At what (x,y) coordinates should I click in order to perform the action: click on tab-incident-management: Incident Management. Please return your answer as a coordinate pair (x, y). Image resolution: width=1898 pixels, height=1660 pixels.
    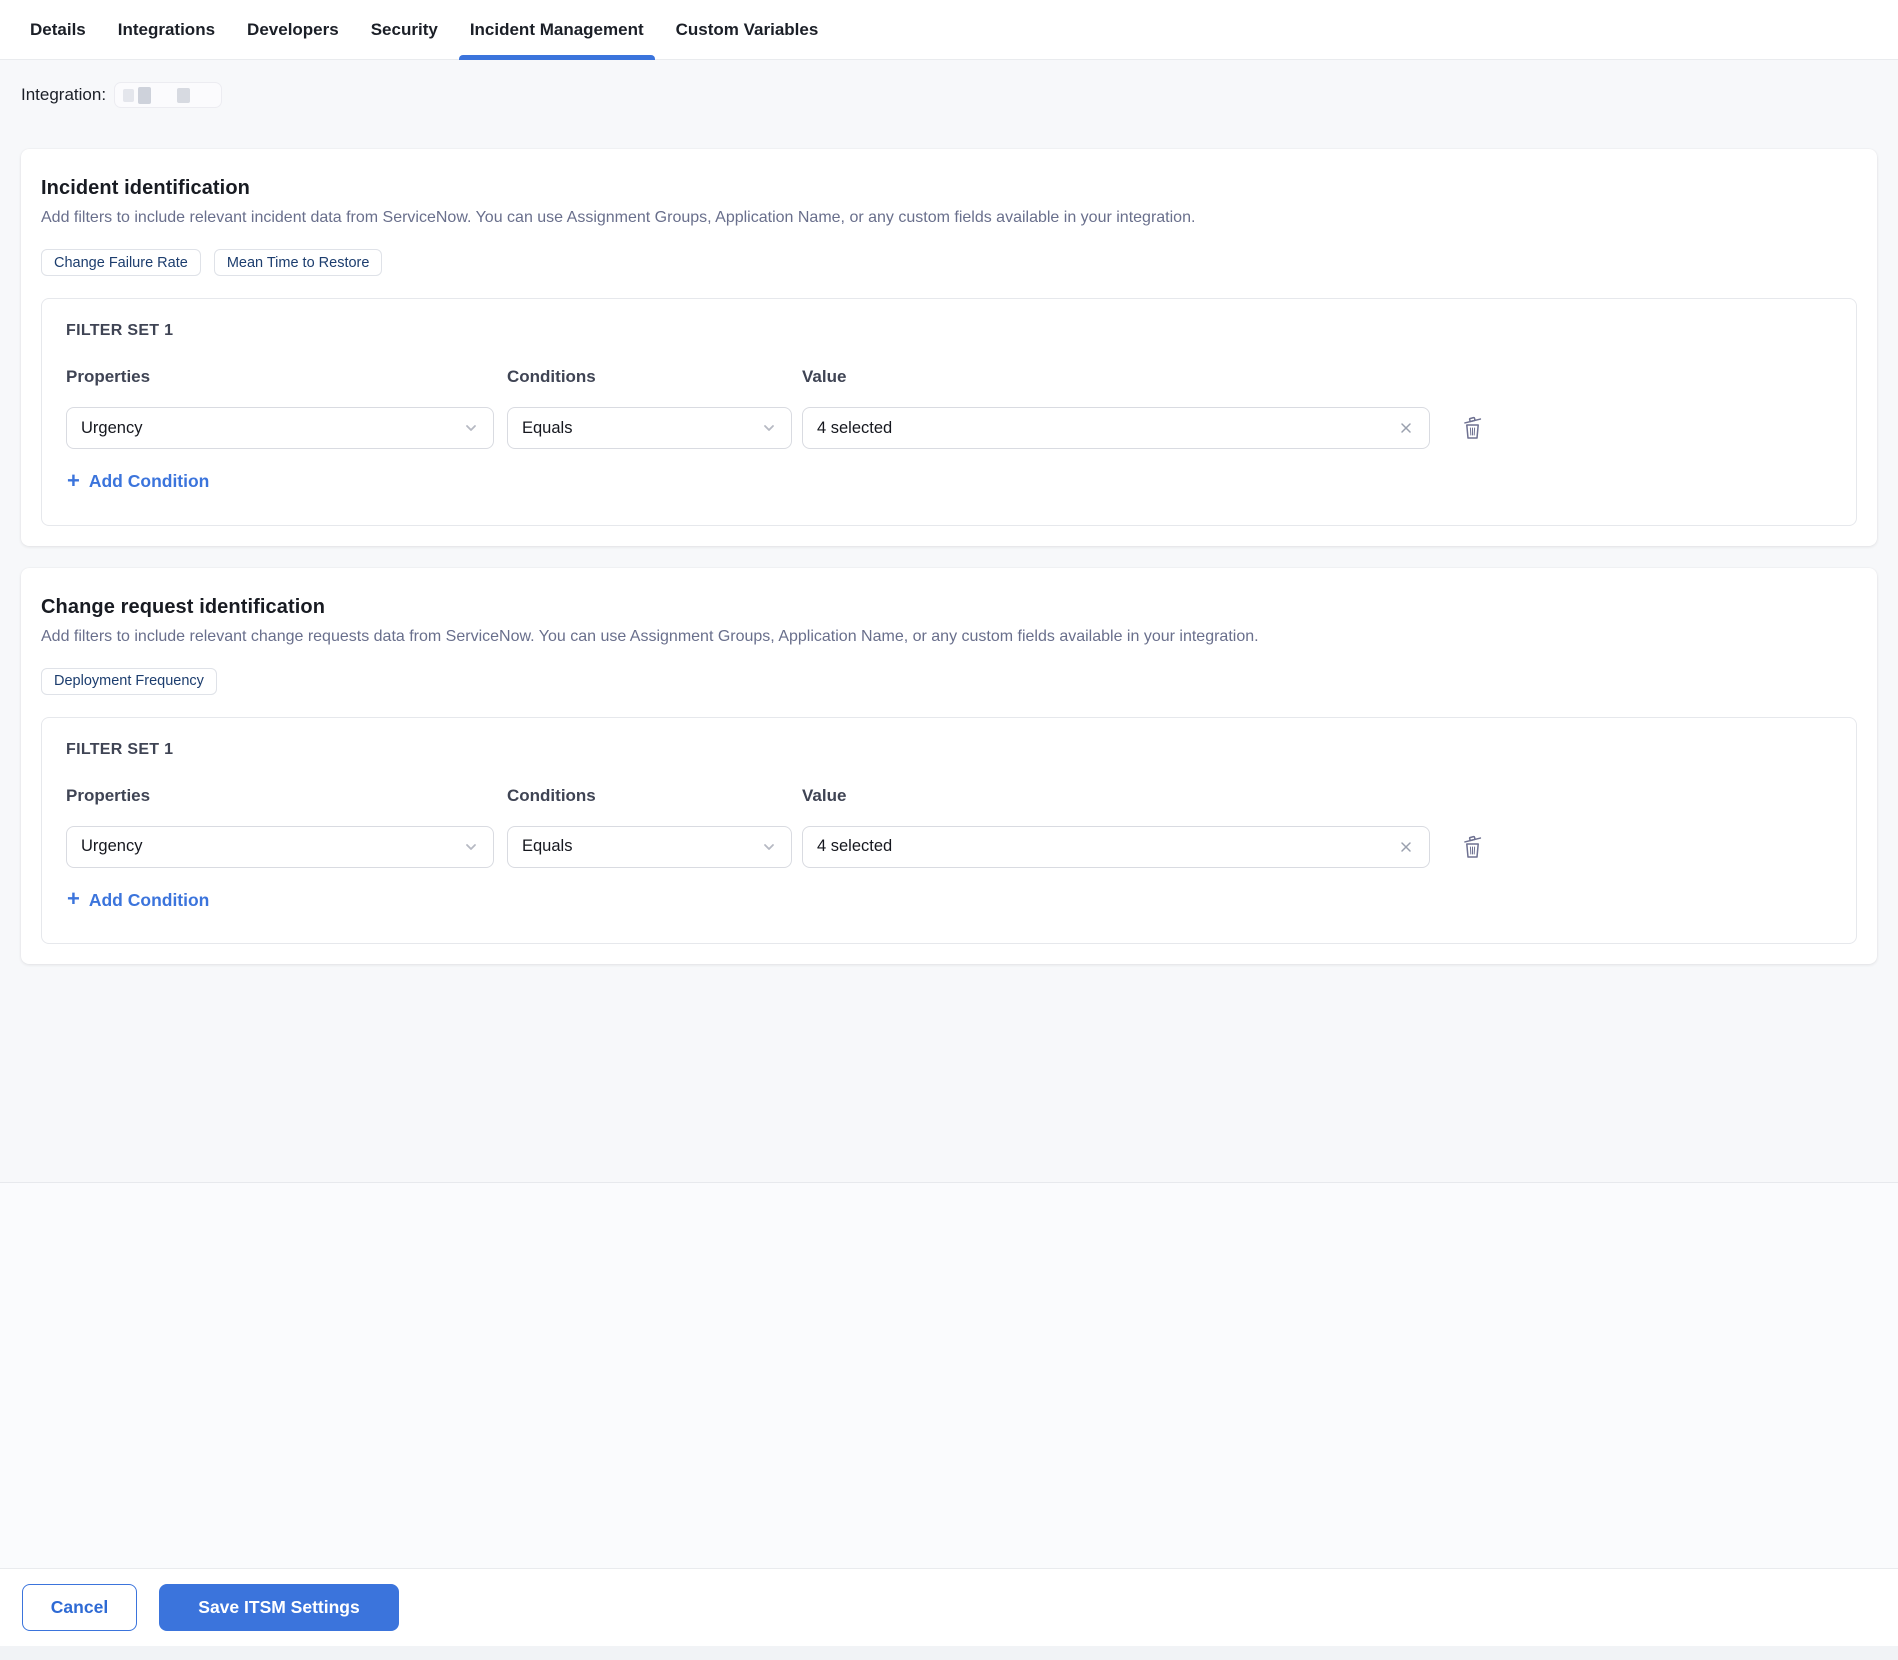
    Looking at the image, I should click on (557, 30).